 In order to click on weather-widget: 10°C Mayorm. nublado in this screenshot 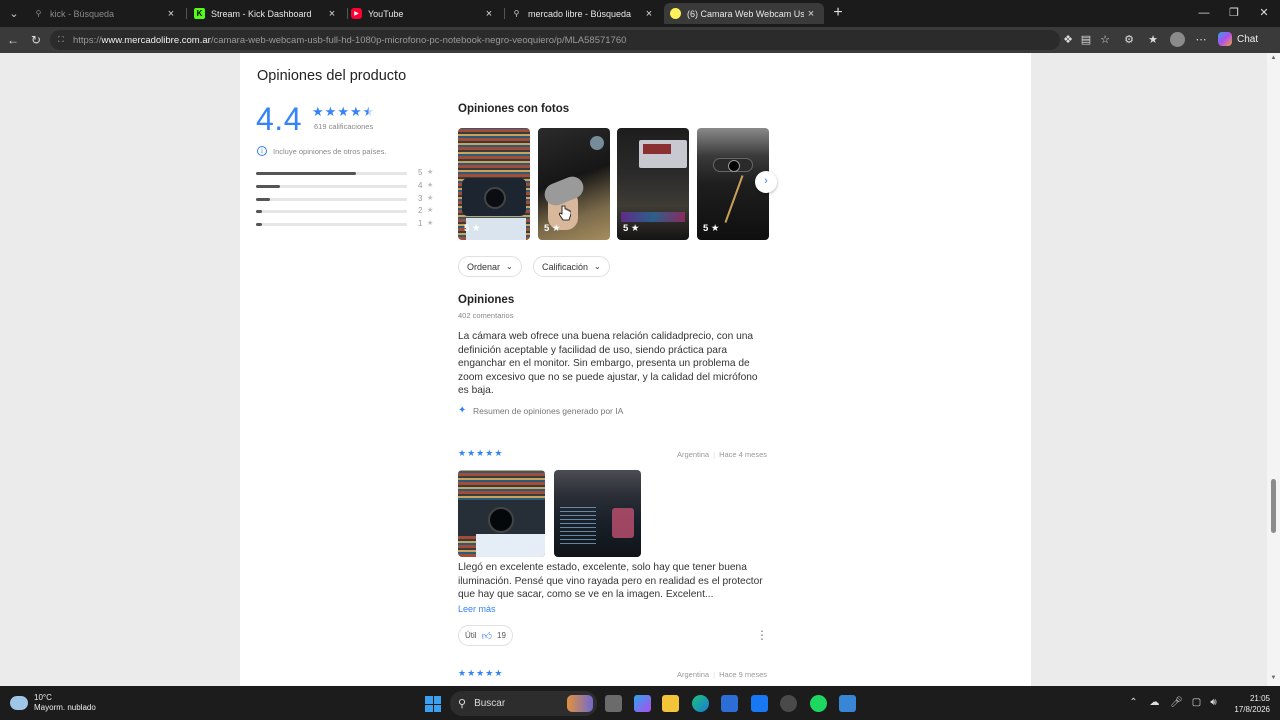, I will do `click(53, 703)`.